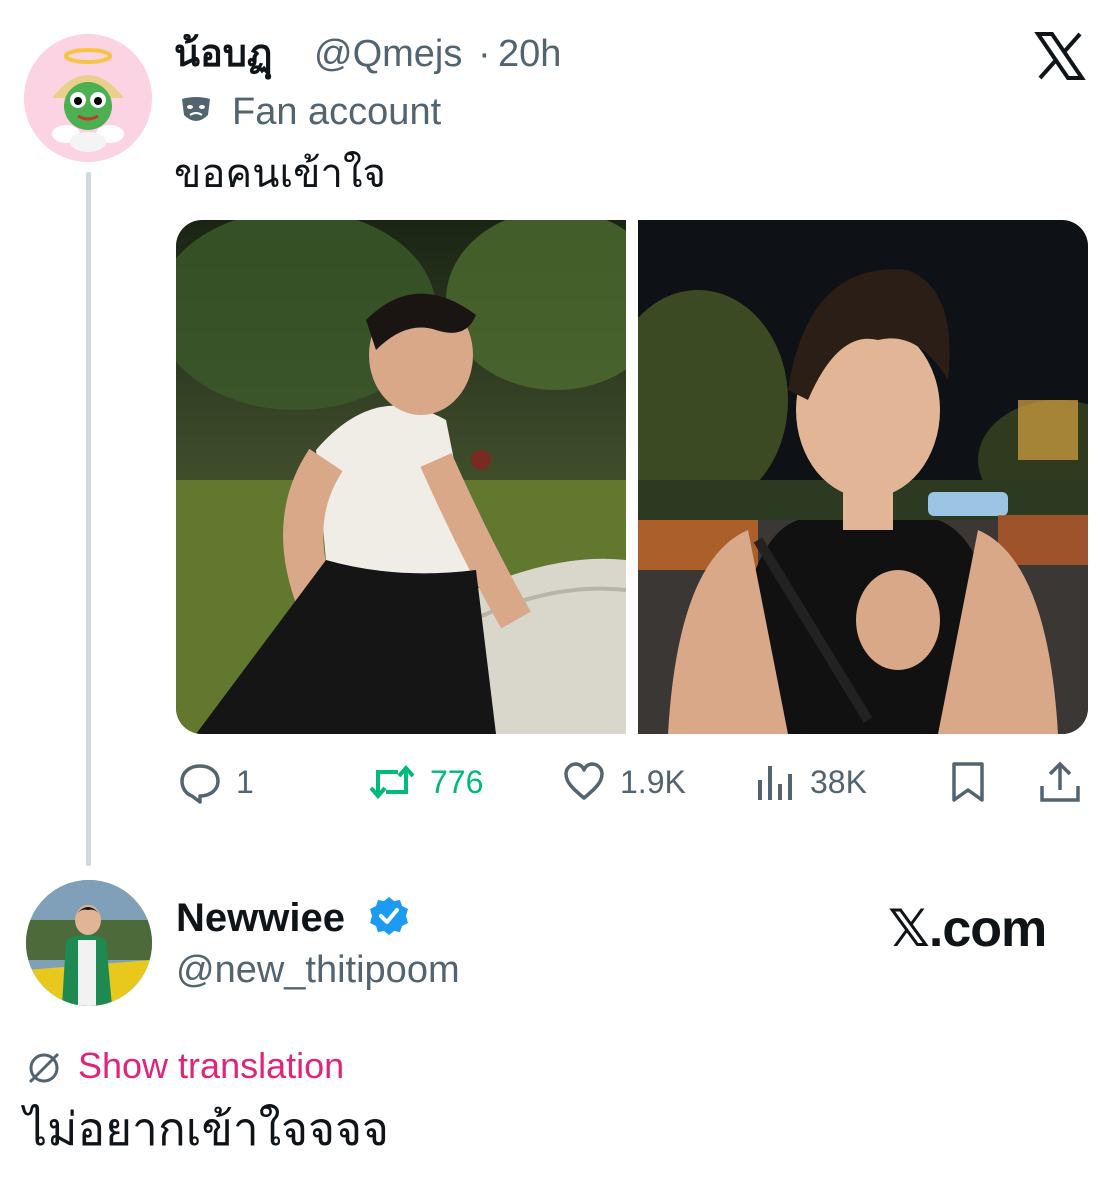  What do you see at coordinates (388, 54) in the screenshot?
I see `user-handle: @Qmejs` at bounding box center [388, 54].